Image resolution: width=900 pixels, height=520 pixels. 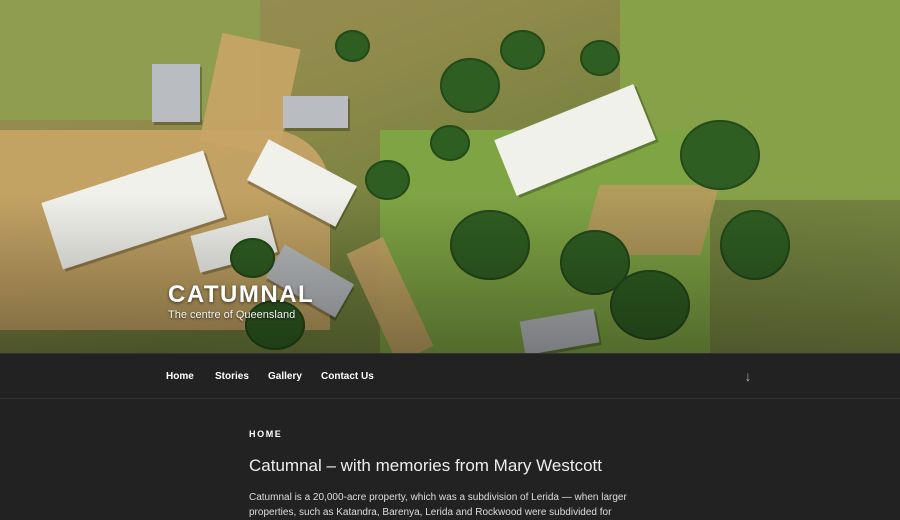 I want to click on page-label: HOME, so click(x=266, y=434).